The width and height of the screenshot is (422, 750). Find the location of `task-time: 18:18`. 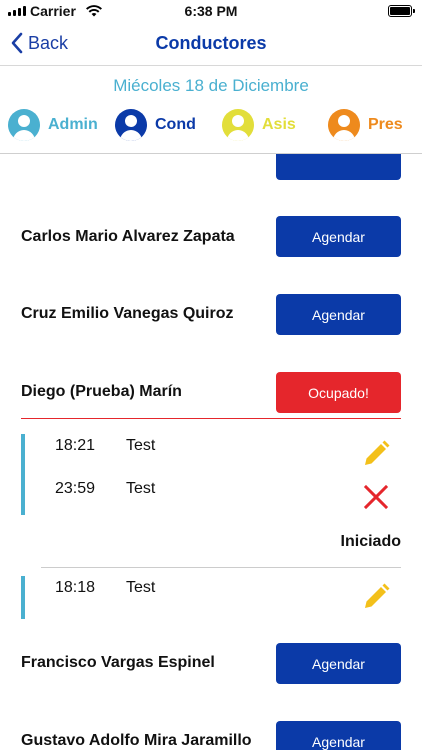

task-time: 18:18 is located at coordinates (75, 587).